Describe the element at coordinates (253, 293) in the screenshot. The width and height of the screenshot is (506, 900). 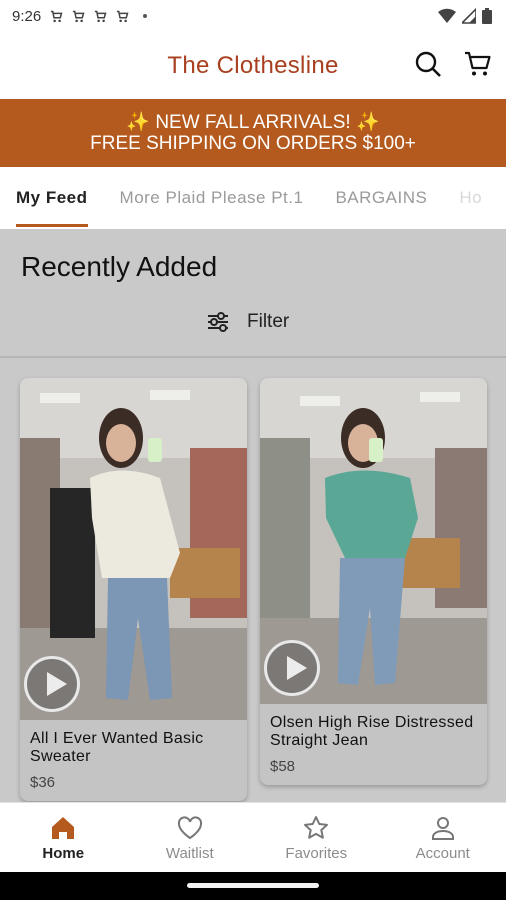
I see `section-header: Recently Added Filter` at that location.